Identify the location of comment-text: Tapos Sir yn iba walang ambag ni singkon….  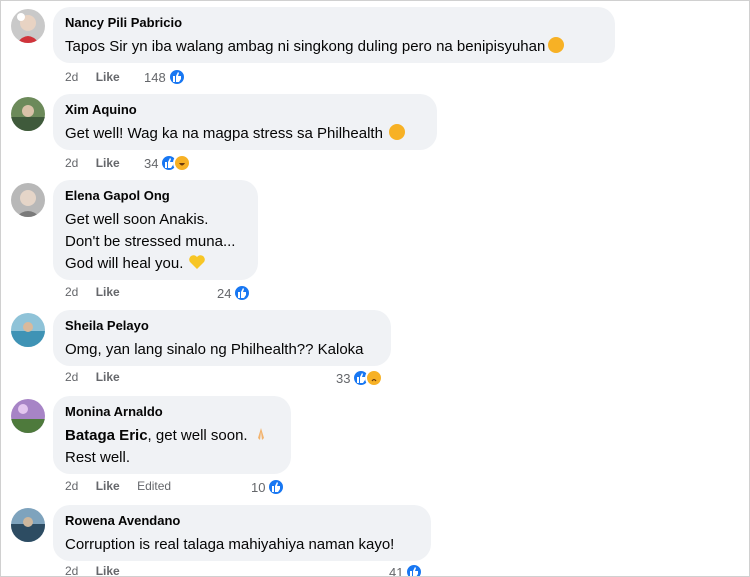
(334, 47).